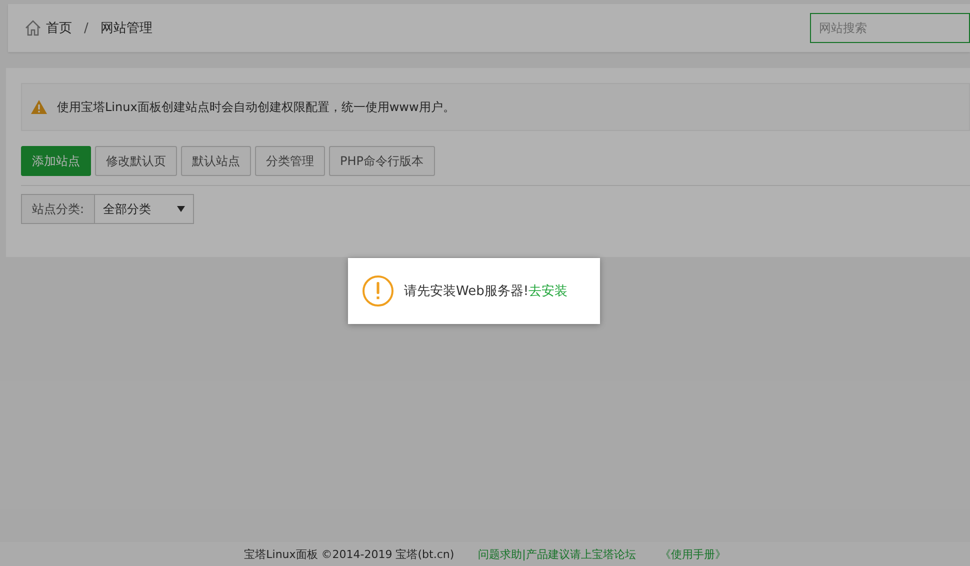  I want to click on toolbar-button: 默认站点, so click(216, 161).